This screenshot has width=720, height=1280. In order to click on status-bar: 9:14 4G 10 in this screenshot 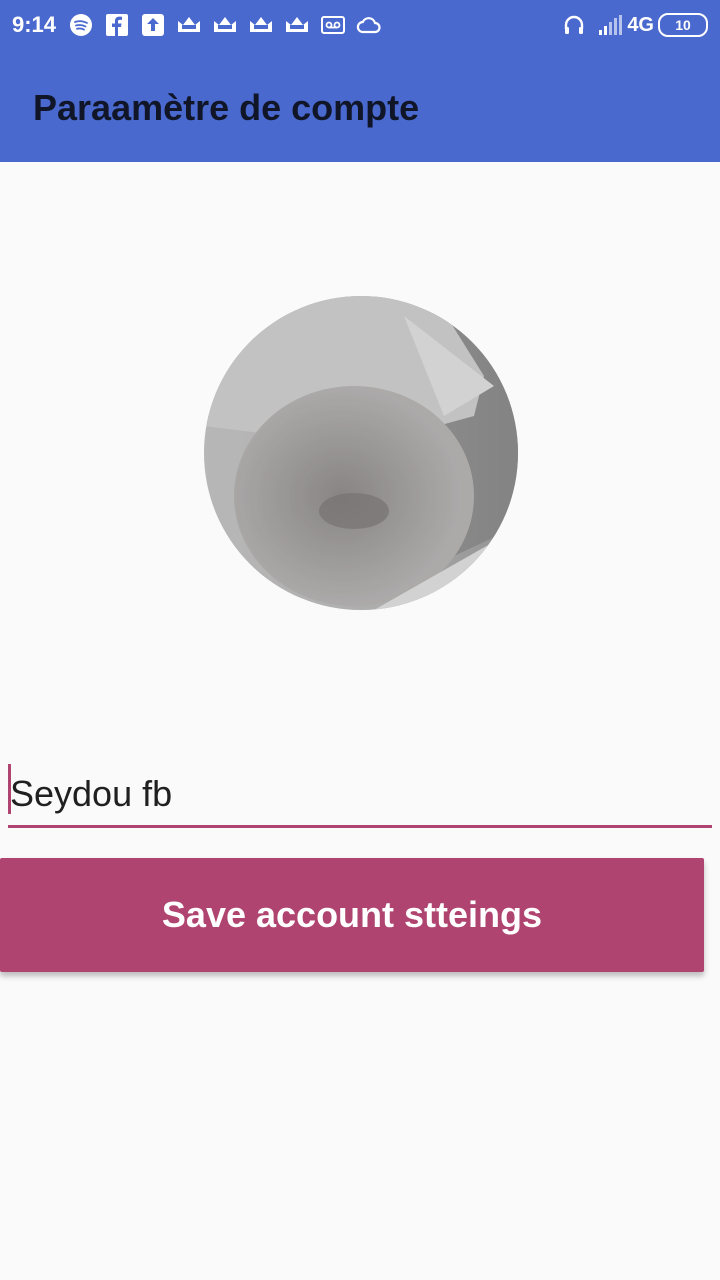, I will do `click(360, 25)`.